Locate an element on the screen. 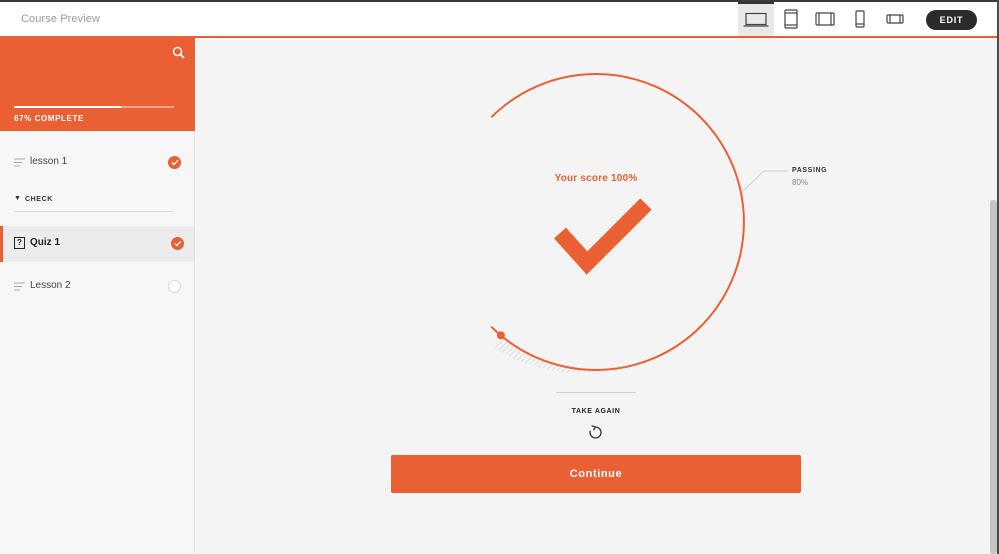  divider is located at coordinates (596, 392).